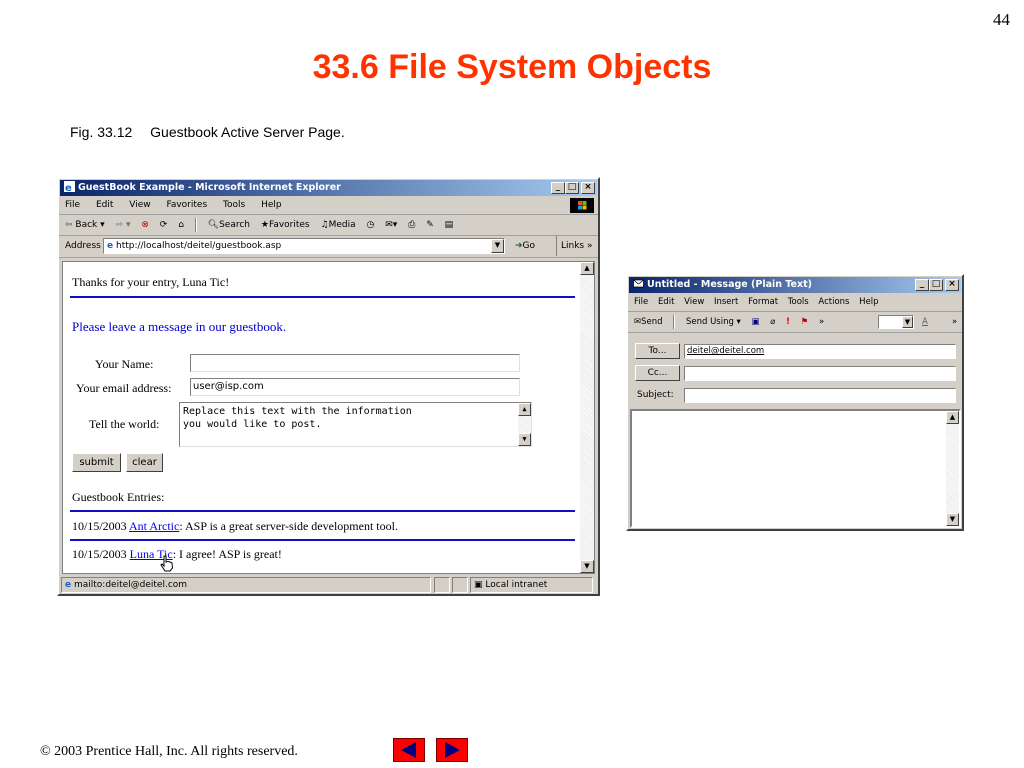 The image size is (1024, 768). Describe the element at coordinates (763, 302) in the screenshot. I see `menu-format: Format` at that location.